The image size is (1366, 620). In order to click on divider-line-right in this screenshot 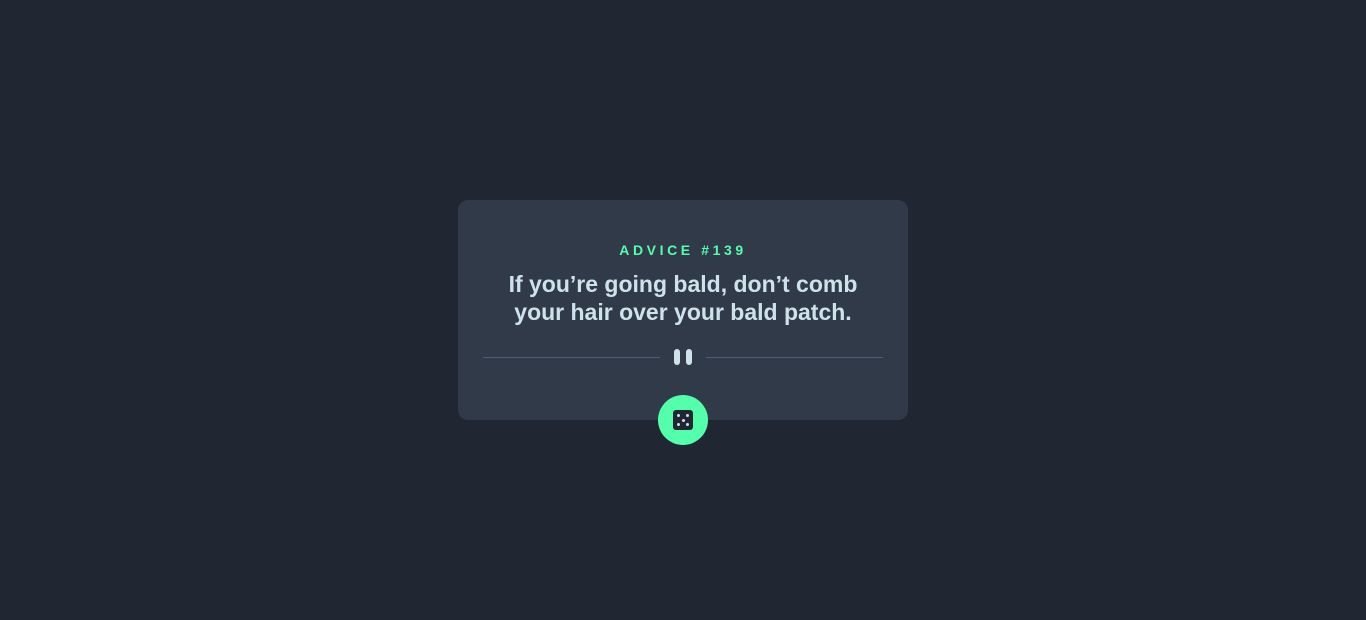, I will do `click(794, 357)`.